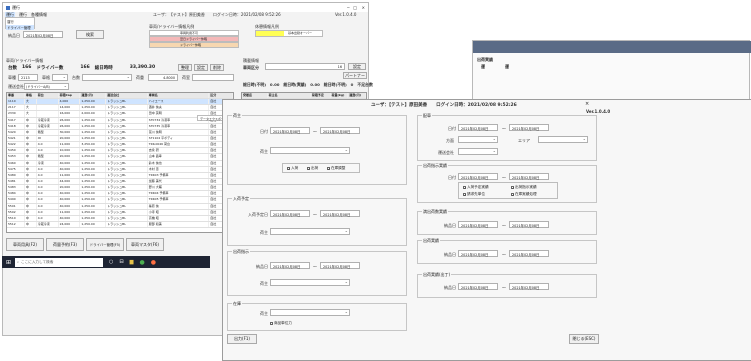 The height and width of the screenshot is (361, 751). What do you see at coordinates (289, 96) in the screenshot?
I see `column-header: 荷主名` at bounding box center [289, 96].